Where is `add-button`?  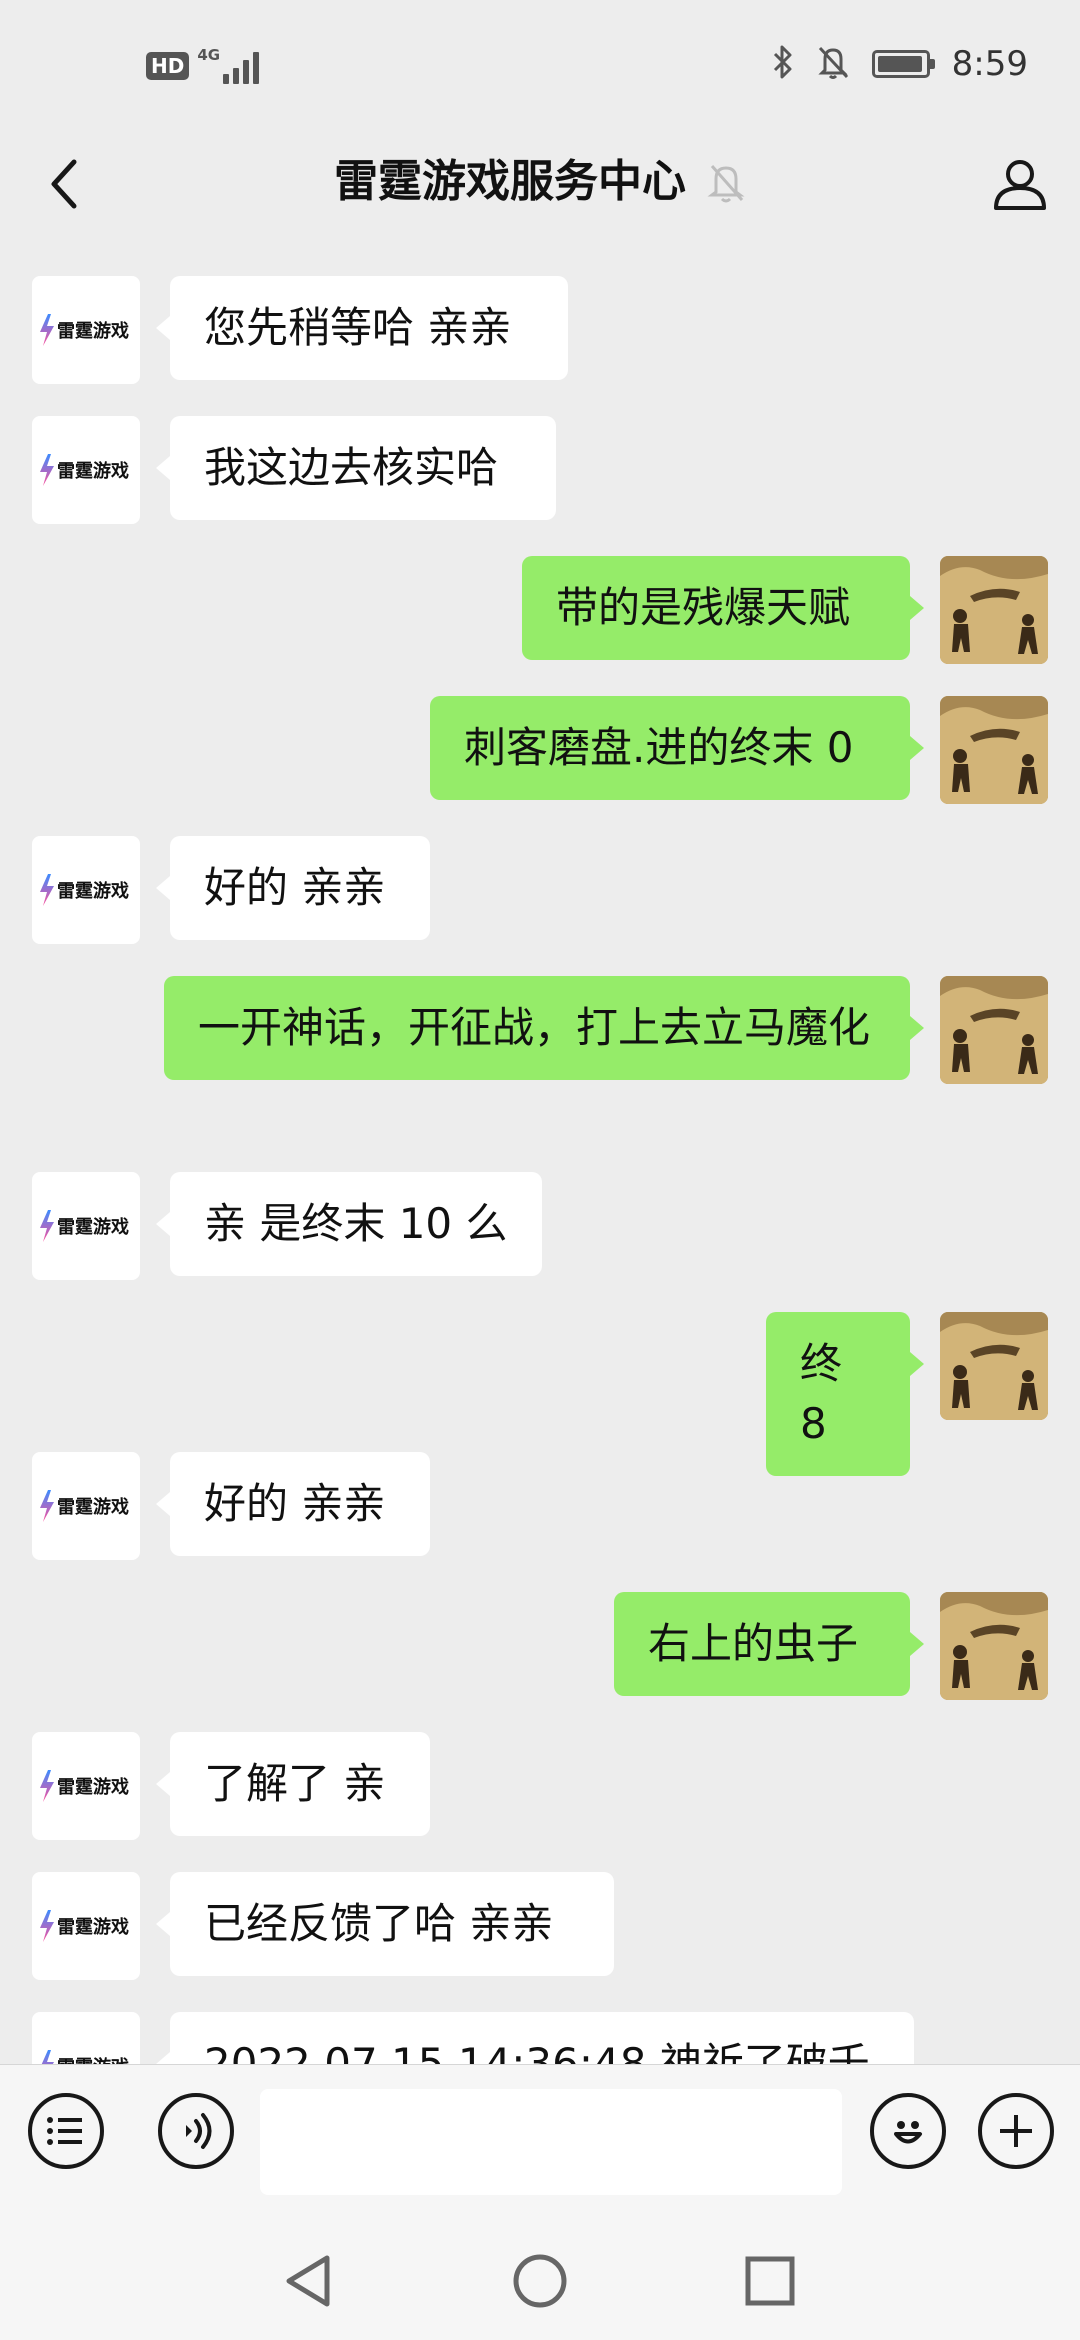 add-button is located at coordinates (1016, 2131).